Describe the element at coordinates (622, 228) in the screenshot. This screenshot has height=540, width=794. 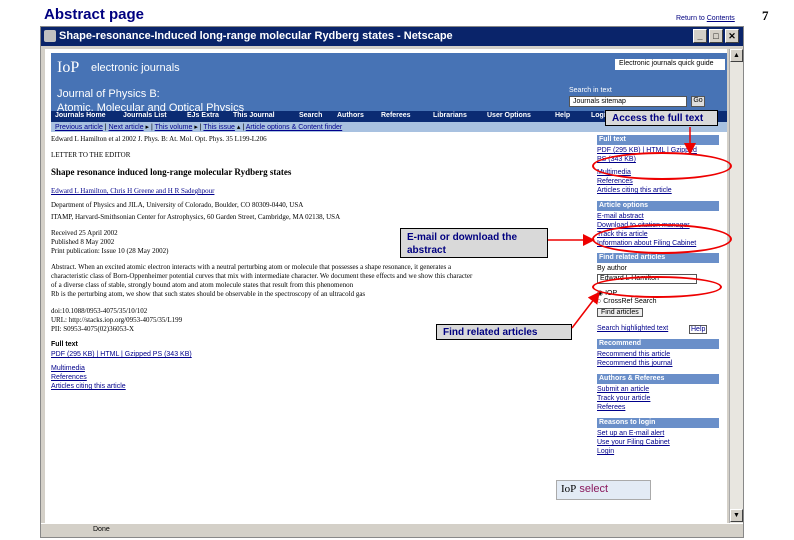
I see `callout-arrows` at that location.